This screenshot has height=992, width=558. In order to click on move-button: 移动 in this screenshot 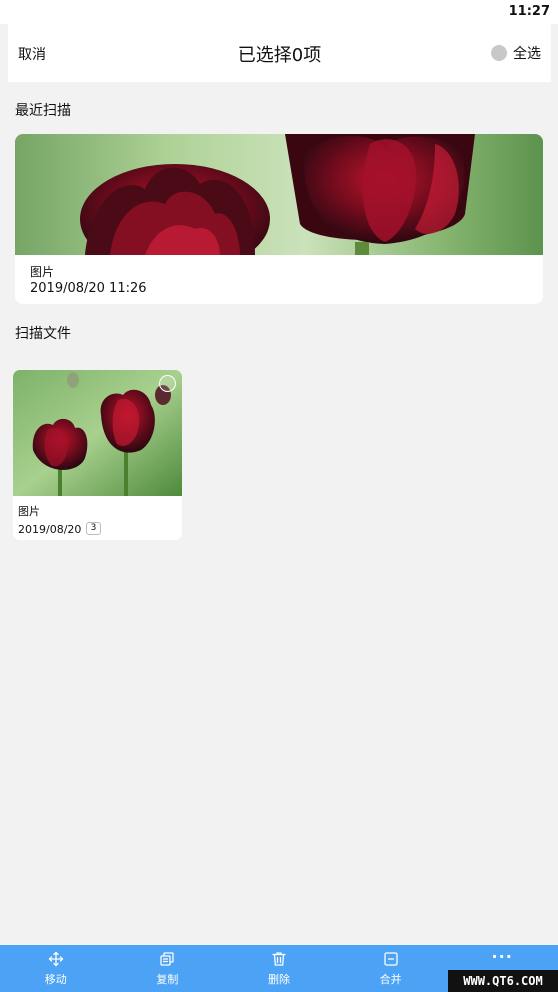, I will do `click(56, 968)`.